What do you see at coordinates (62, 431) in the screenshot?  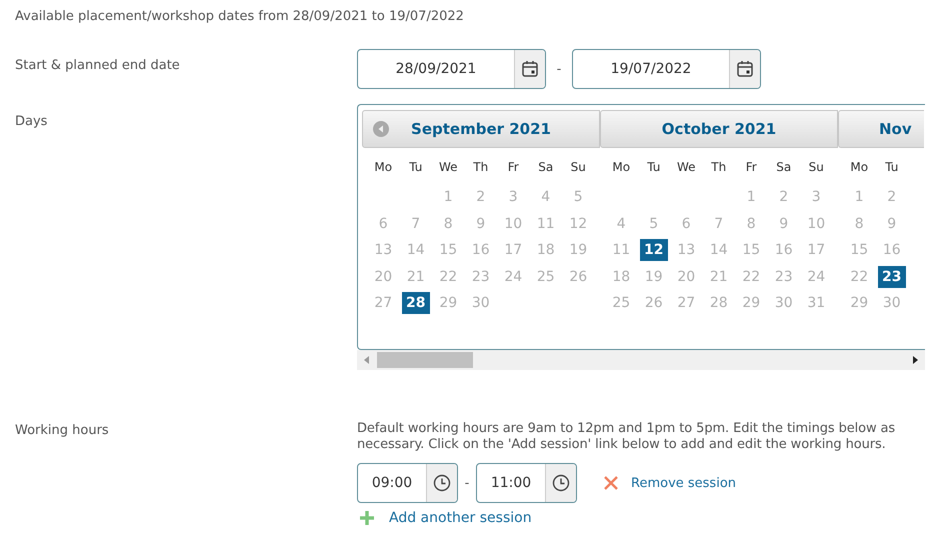 I see `field-label: Working hours` at bounding box center [62, 431].